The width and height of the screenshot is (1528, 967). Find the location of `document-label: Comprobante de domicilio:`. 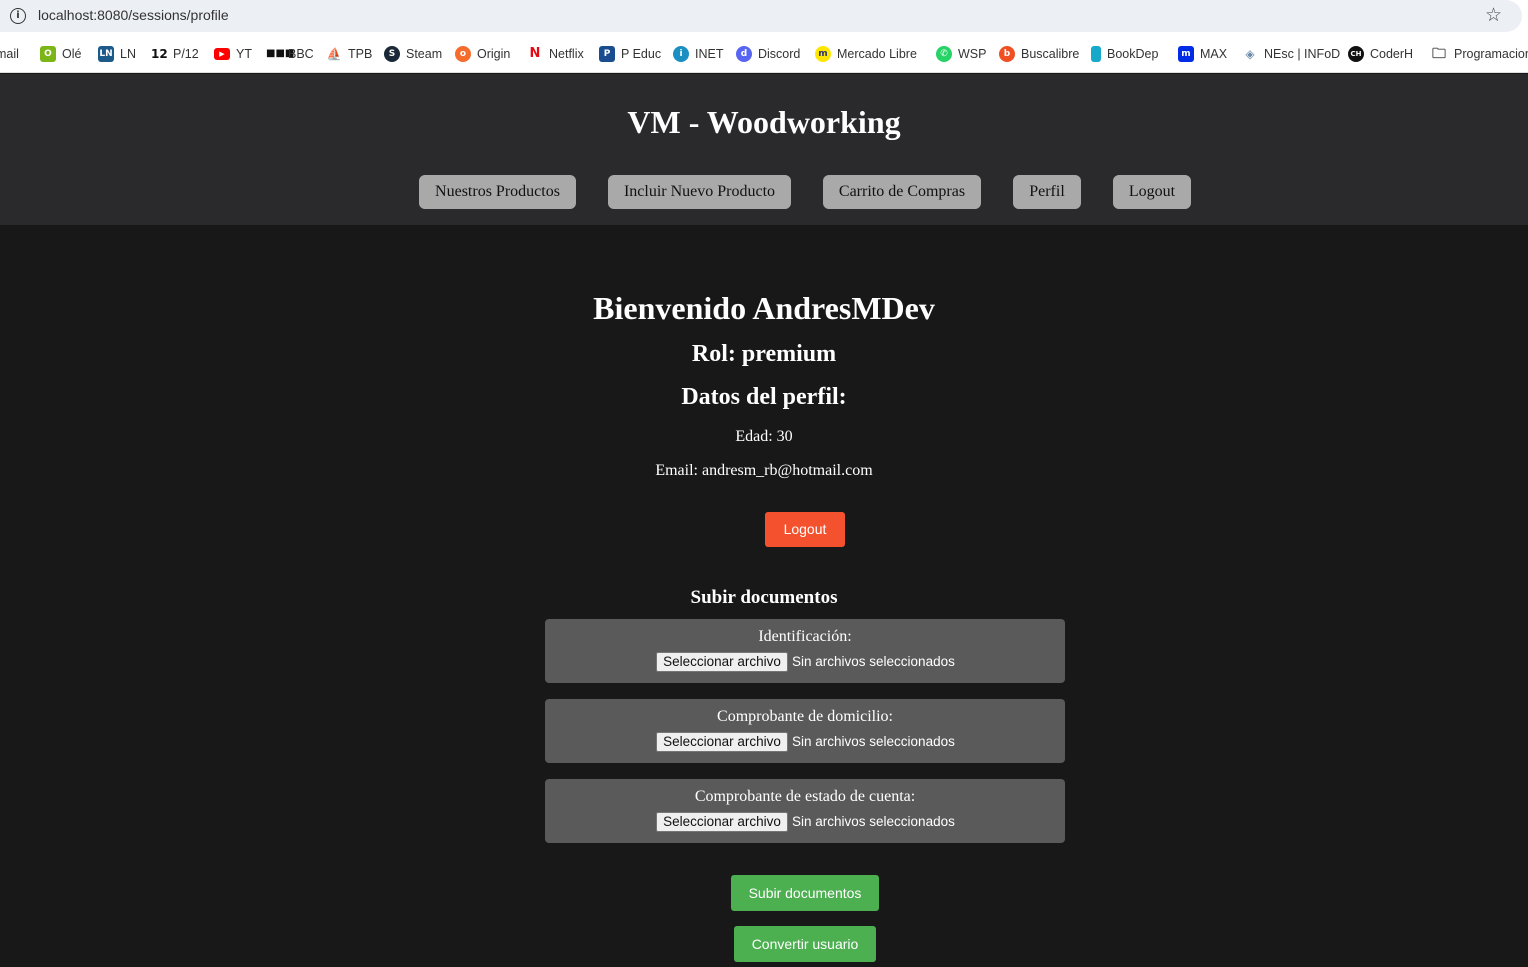

document-label: Comprobante de domicilio: is located at coordinates (805, 716).